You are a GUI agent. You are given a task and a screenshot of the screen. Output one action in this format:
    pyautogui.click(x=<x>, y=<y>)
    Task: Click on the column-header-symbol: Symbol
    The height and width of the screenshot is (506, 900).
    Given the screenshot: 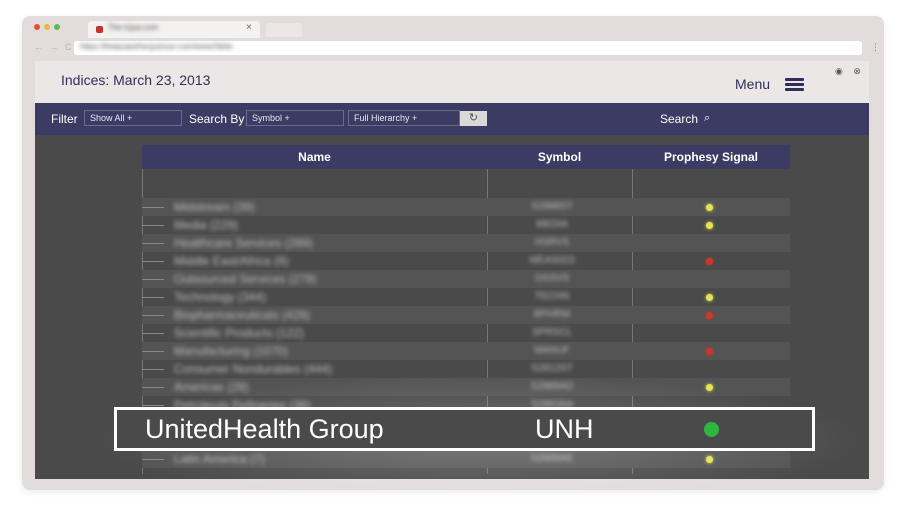 What is the action you would take?
    pyautogui.click(x=559, y=157)
    